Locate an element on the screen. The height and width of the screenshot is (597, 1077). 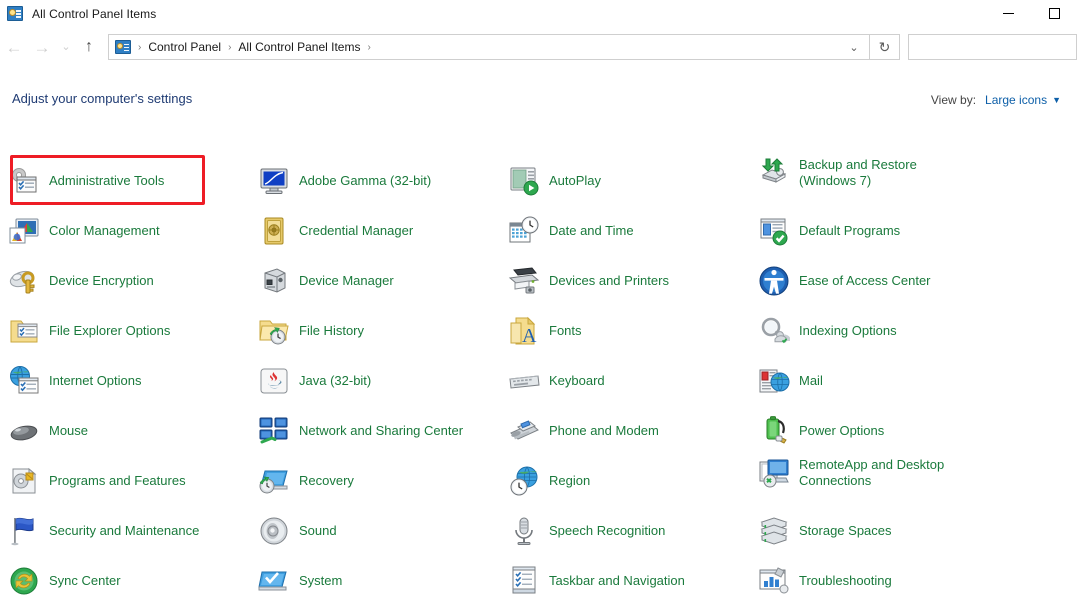
control-panel-item-label: Troubleshooting is located at coordinates (845, 580).